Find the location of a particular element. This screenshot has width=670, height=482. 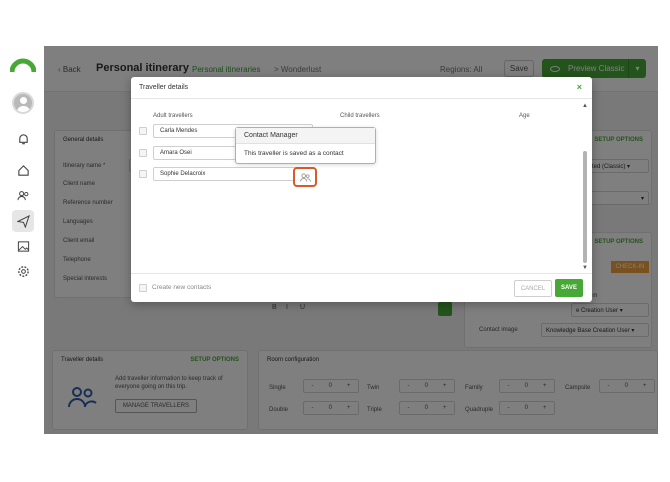

users-icon is located at coordinates (23, 195).